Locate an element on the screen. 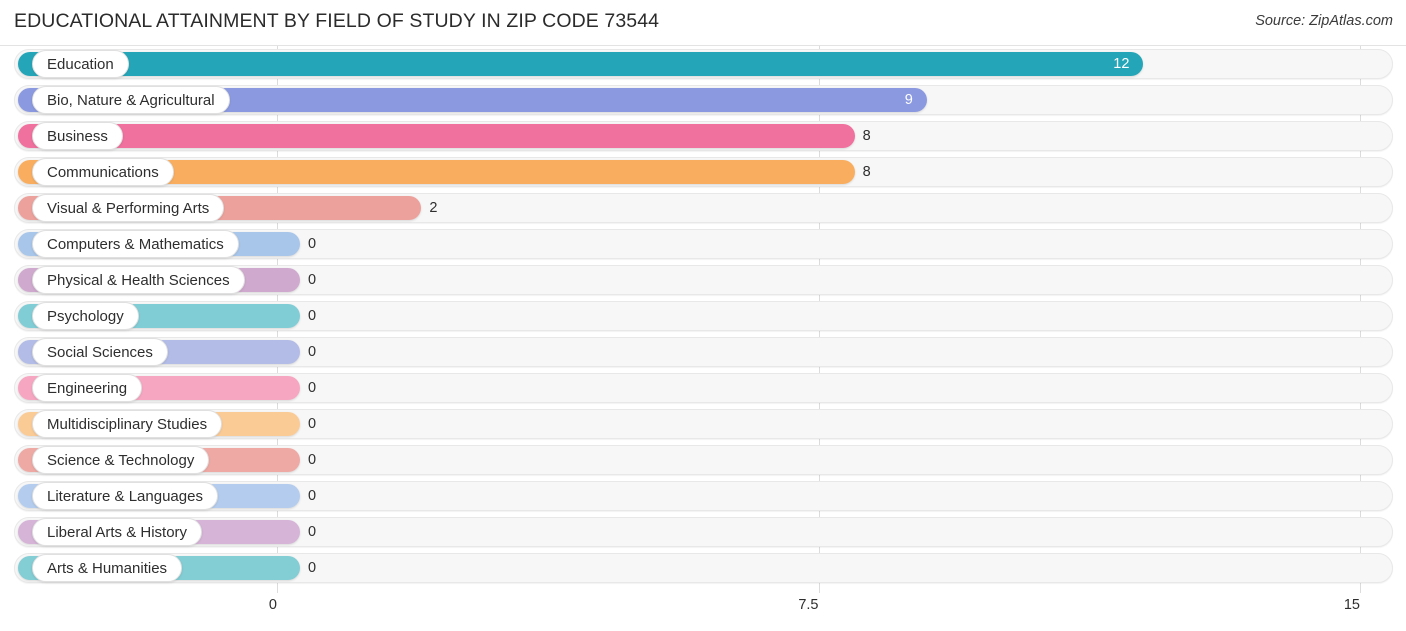 The image size is (1406, 631). category-label: Computers & Mathematics is located at coordinates (135, 244).